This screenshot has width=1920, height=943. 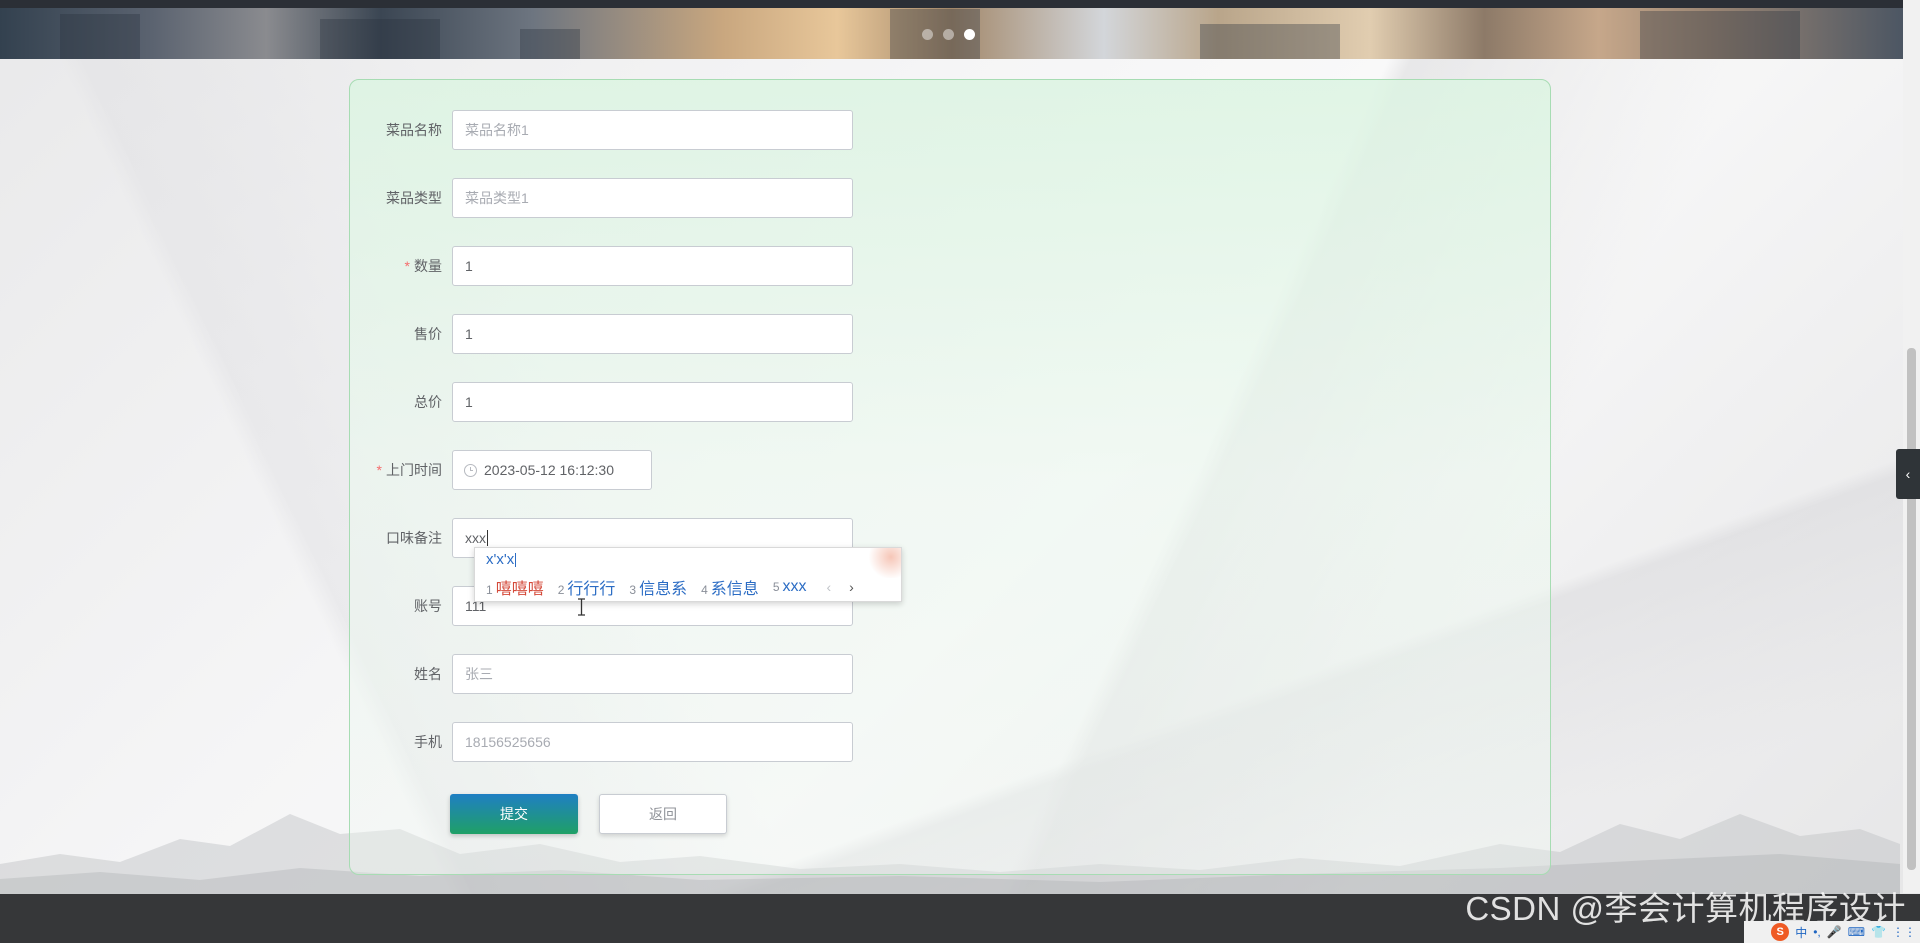 What do you see at coordinates (1801, 932) in the screenshot?
I see `tray-chinese-mode-icon: 中` at bounding box center [1801, 932].